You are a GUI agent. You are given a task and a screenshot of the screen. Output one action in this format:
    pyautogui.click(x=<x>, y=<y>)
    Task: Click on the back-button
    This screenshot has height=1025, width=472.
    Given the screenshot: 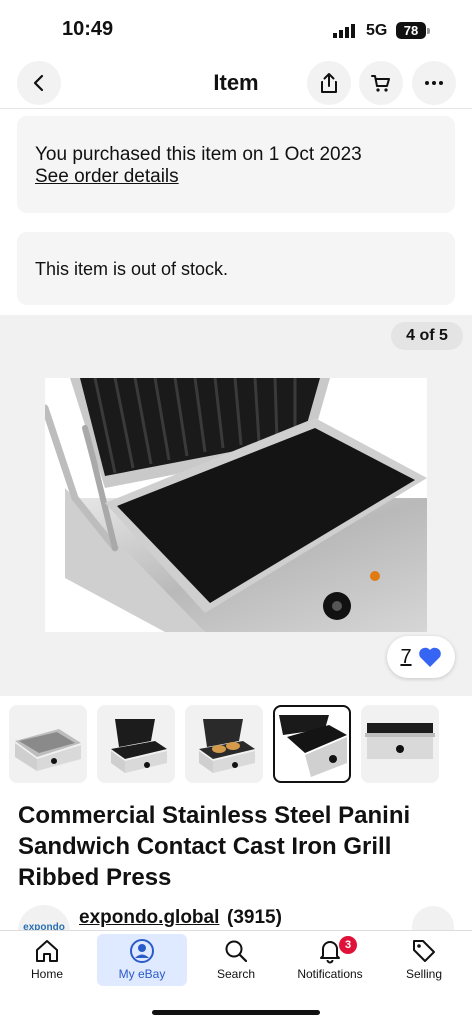 What is the action you would take?
    pyautogui.click(x=39, y=83)
    